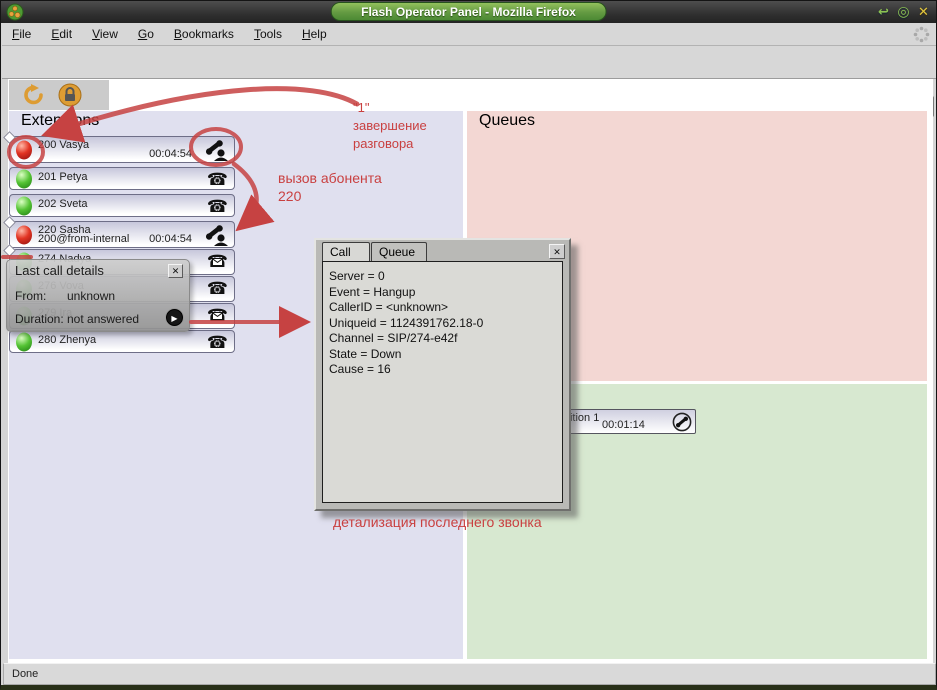 Image resolution: width=937 pixels, height=690 pixels. I want to click on extension-label: 201 Petya, so click(63, 177).